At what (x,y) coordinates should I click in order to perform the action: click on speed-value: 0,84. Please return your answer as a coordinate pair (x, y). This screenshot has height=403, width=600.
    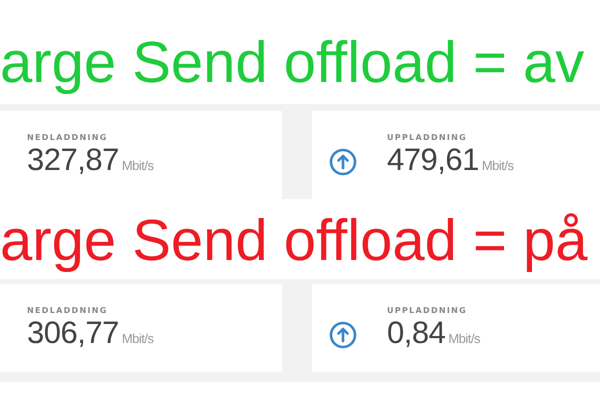
    Looking at the image, I should click on (416, 332).